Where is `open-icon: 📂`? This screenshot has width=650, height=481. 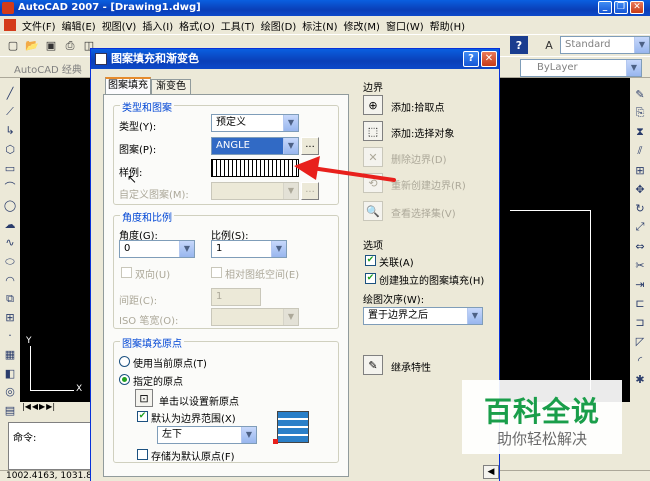
open-icon: 📂 is located at coordinates (32, 46).